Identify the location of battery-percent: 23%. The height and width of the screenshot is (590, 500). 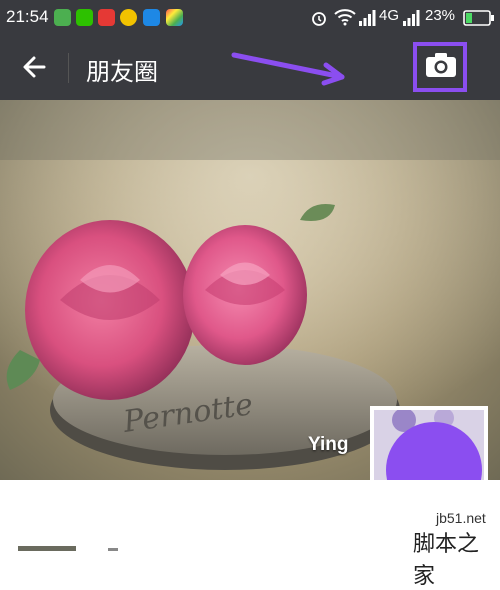
(440, 15).